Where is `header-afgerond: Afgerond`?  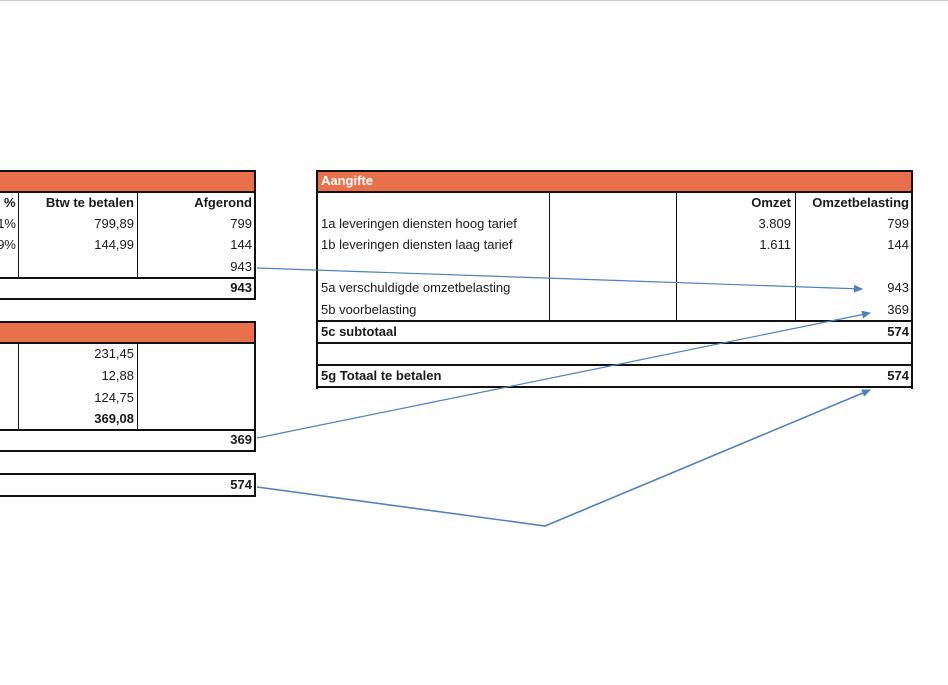 header-afgerond: Afgerond is located at coordinates (196, 203).